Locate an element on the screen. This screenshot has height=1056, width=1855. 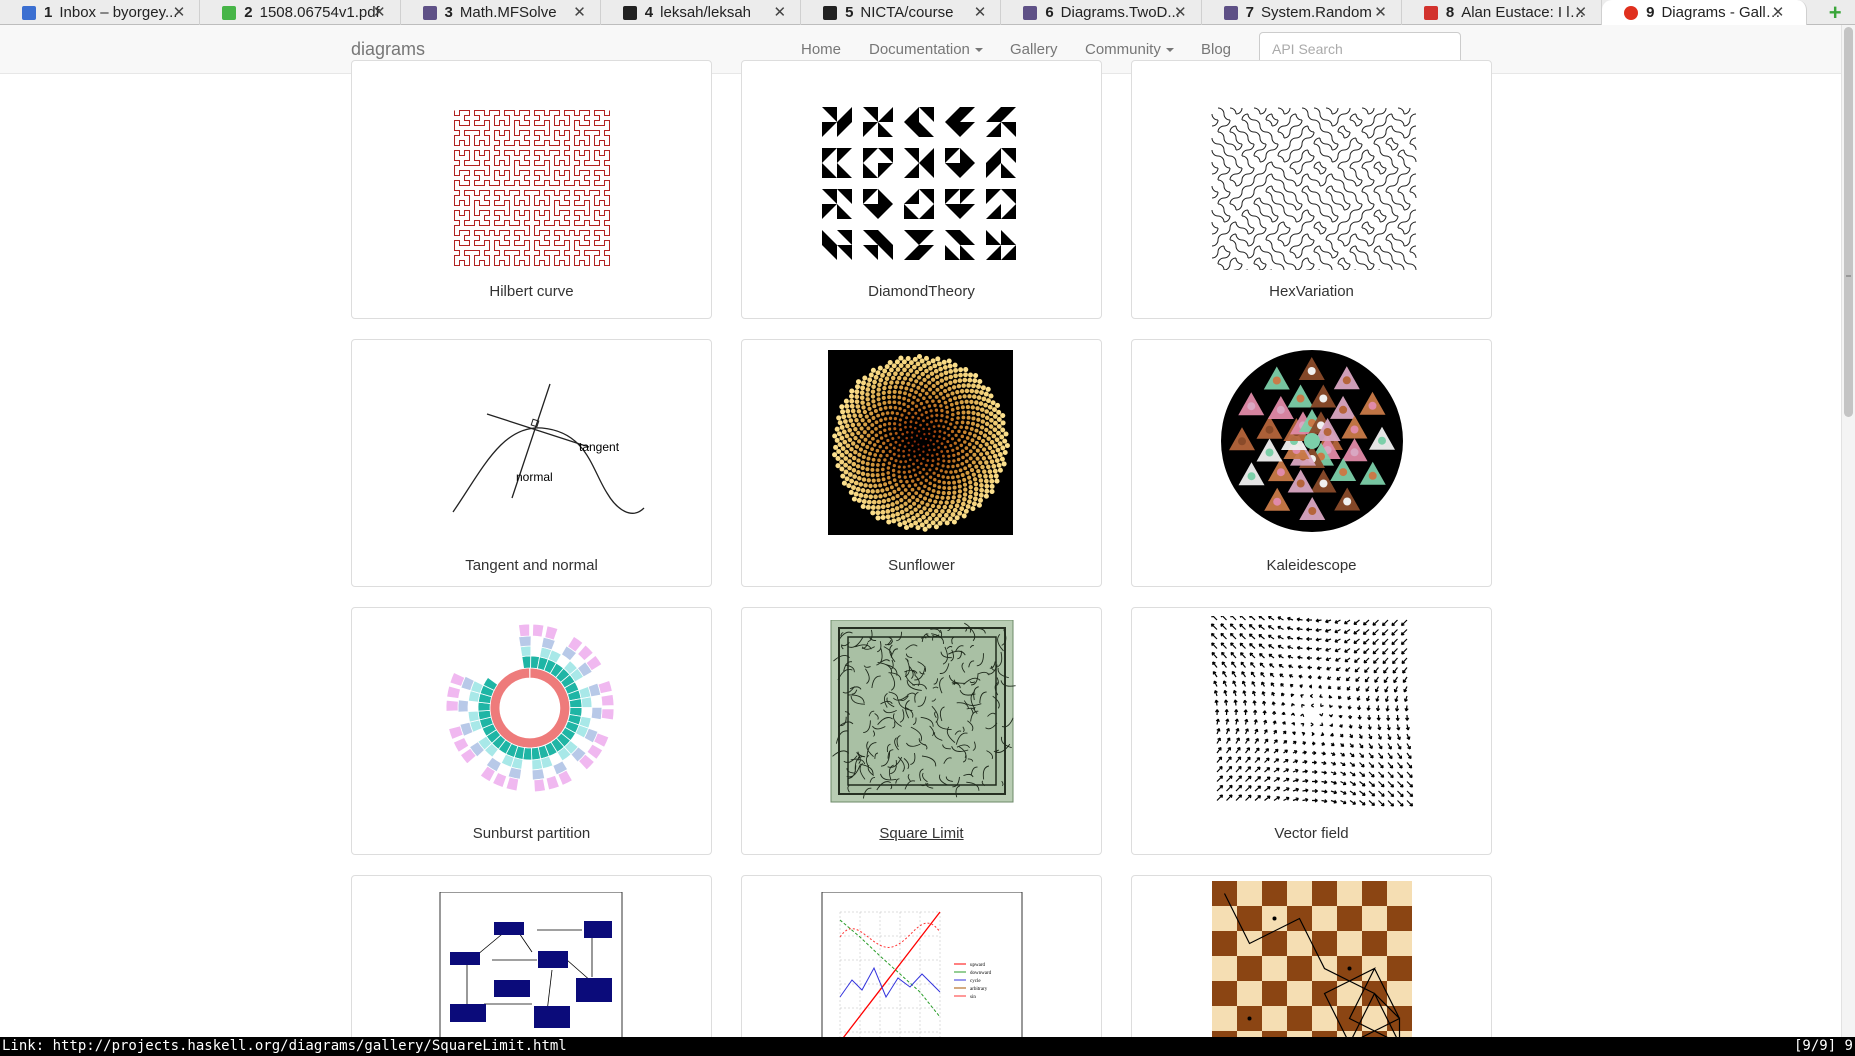
browser-tab-2: 2 1508.06754v1.pdf ✕ is located at coordinates (300, 12).